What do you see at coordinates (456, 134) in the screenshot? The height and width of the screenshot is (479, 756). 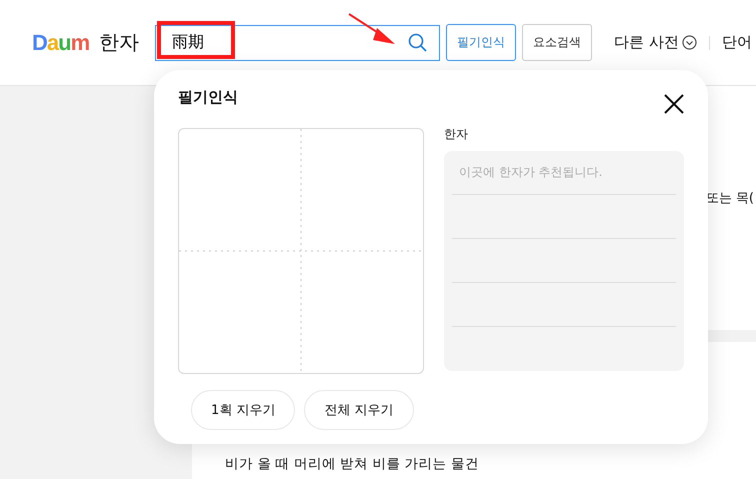 I see `result-label: 한자` at bounding box center [456, 134].